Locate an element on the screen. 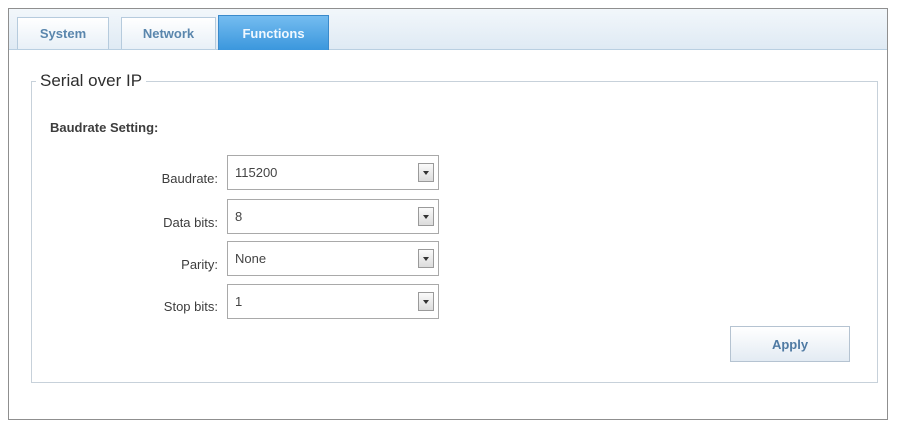 The width and height of the screenshot is (898, 428). panel-legend: Serial over IP is located at coordinates (91, 81).